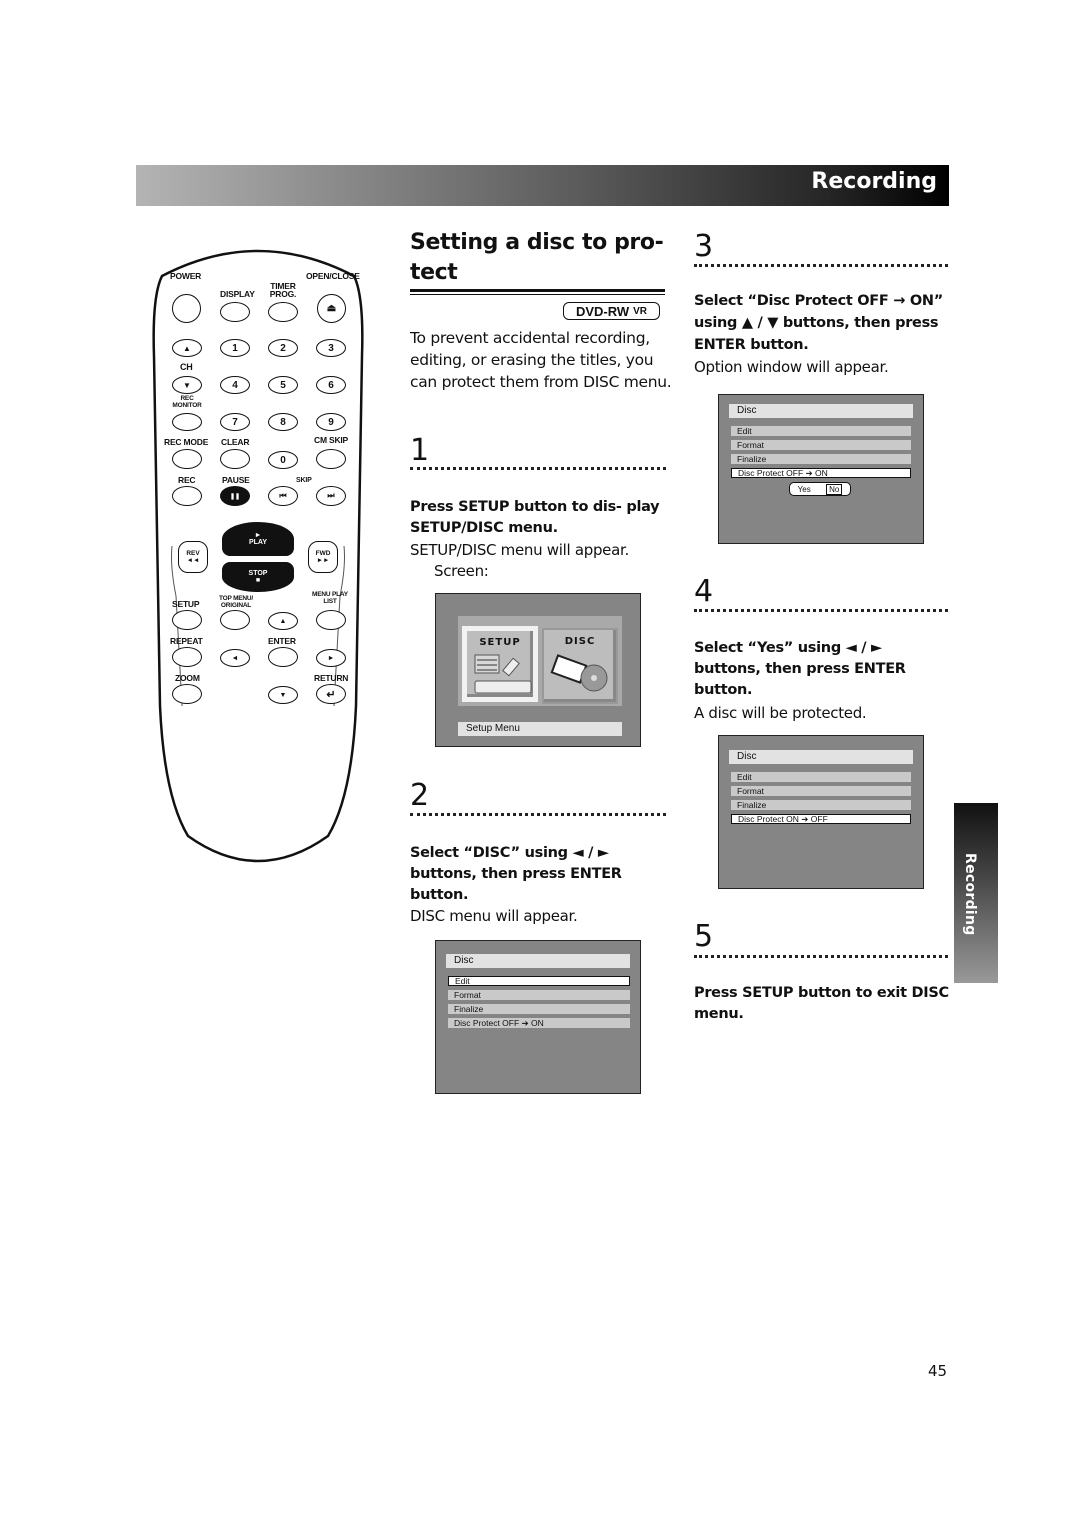 This screenshot has height=1528, width=1080. I want to click on rev-button: REV ◄◄, so click(193, 557).